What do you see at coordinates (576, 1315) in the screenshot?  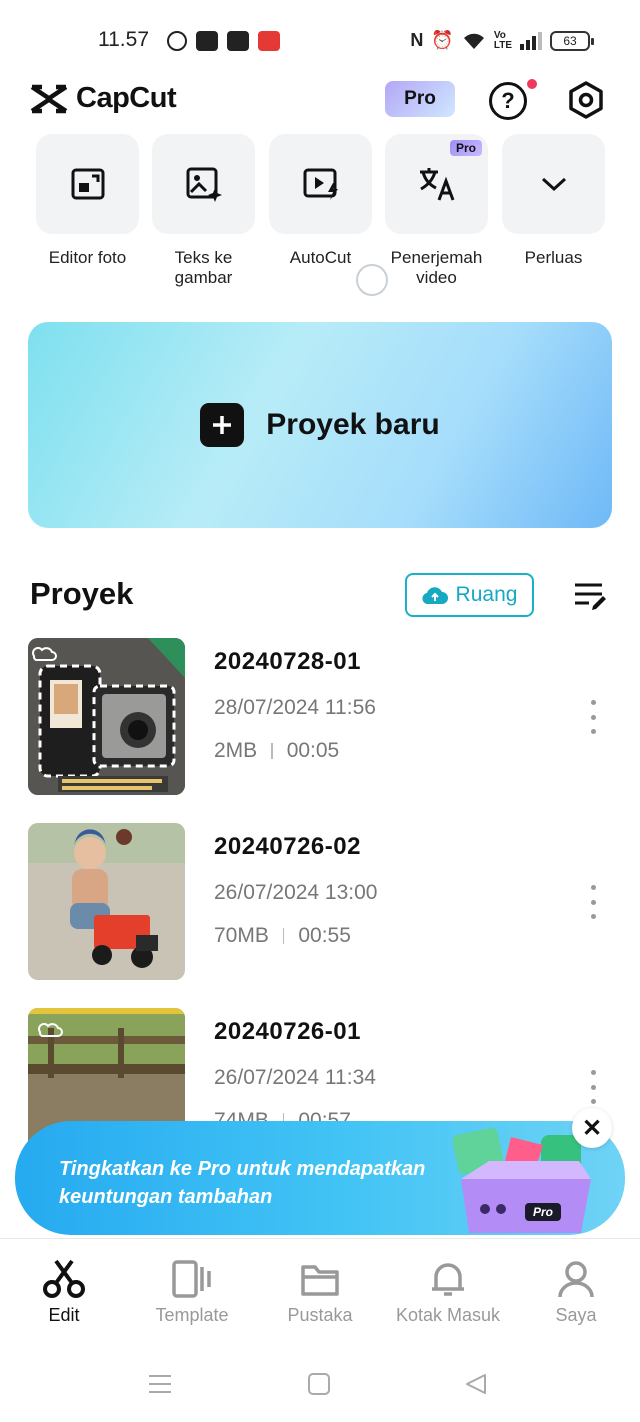 I see `nav-label: Saya` at bounding box center [576, 1315].